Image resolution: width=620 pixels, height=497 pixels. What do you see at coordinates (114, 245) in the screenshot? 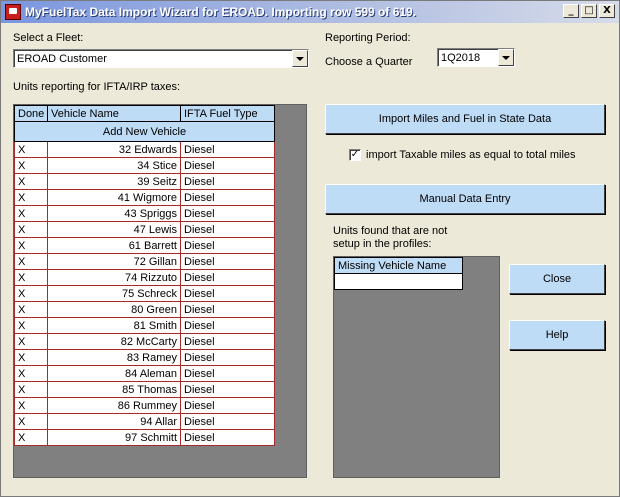
I see `vehicle-name-cell: 61 Barrett` at bounding box center [114, 245].